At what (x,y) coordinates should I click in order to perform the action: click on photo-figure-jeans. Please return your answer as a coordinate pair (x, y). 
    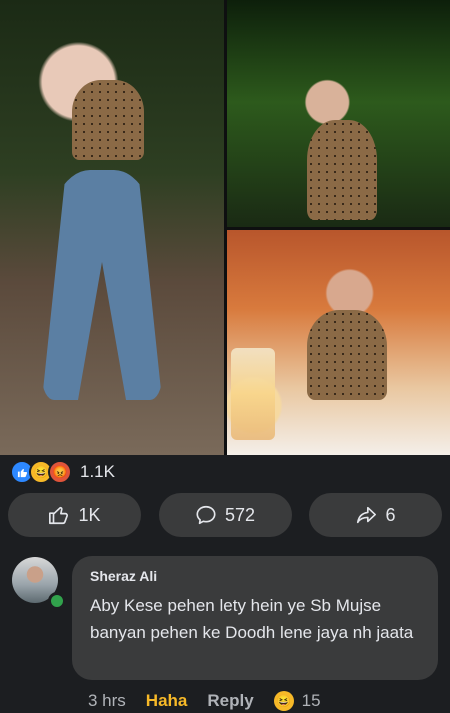
    Looking at the image, I should click on (102, 285).